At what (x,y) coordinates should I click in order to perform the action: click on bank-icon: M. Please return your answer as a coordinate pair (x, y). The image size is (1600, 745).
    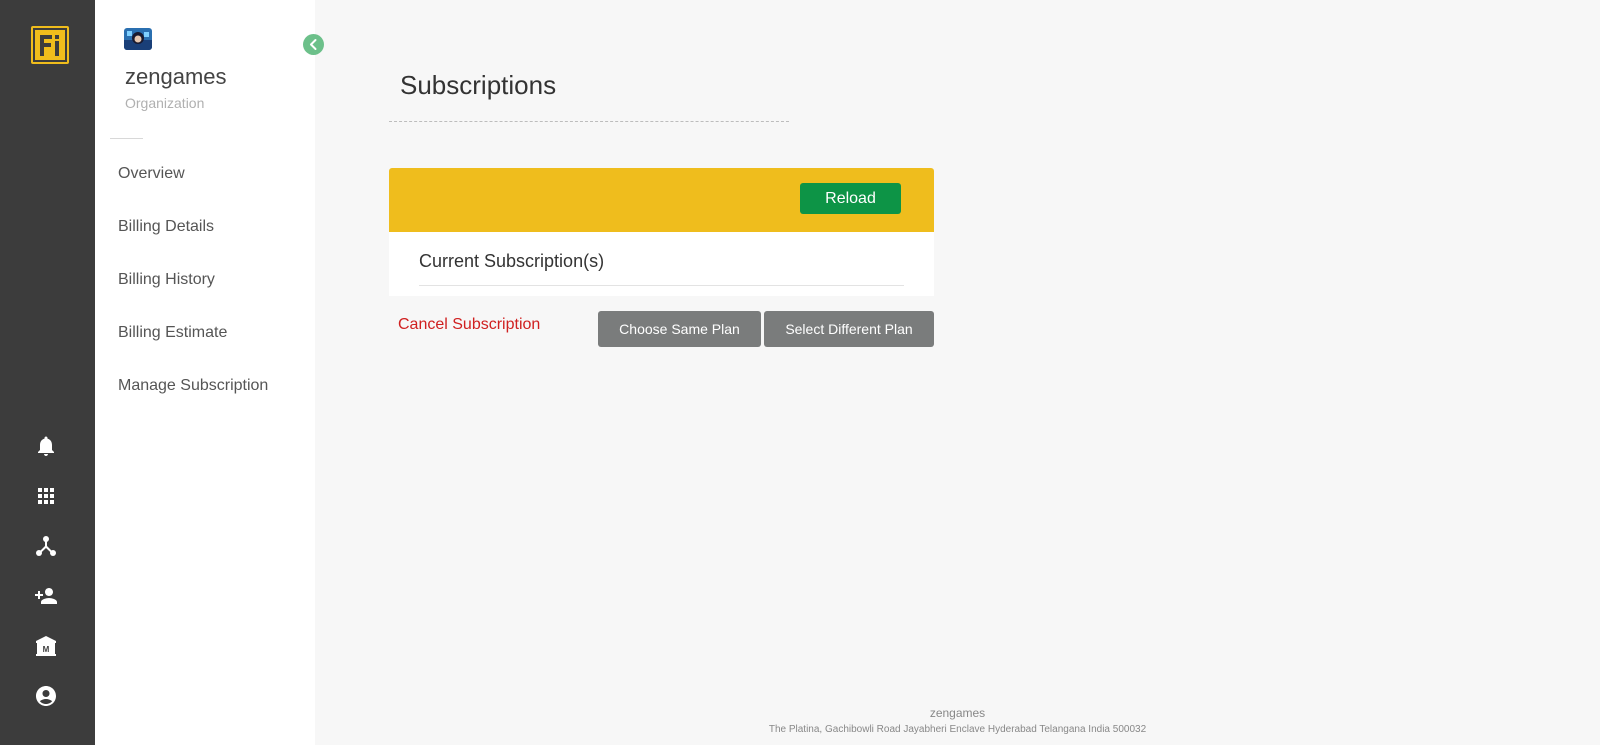
    Looking at the image, I should click on (46, 646).